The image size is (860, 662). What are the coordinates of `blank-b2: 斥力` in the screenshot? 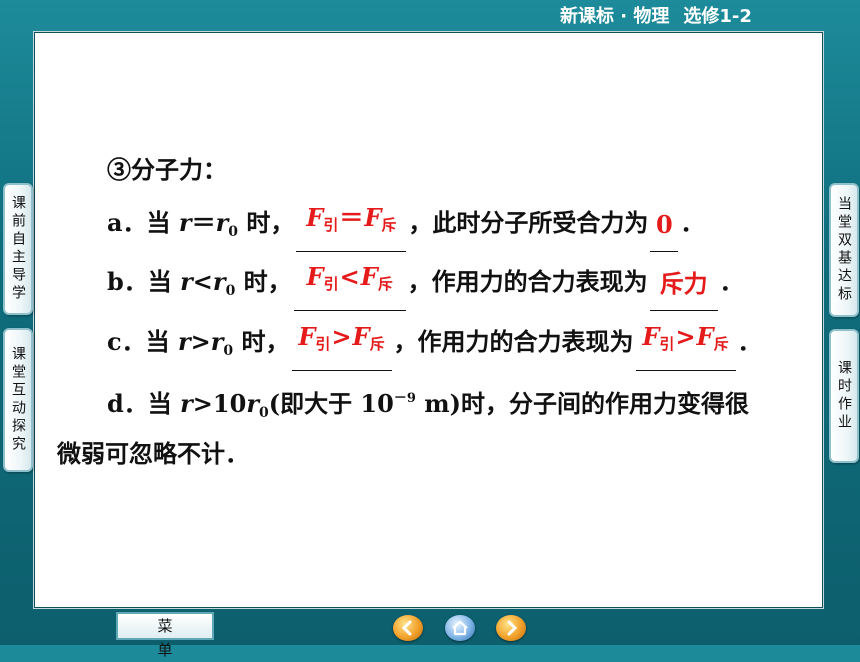 It's located at (683, 290).